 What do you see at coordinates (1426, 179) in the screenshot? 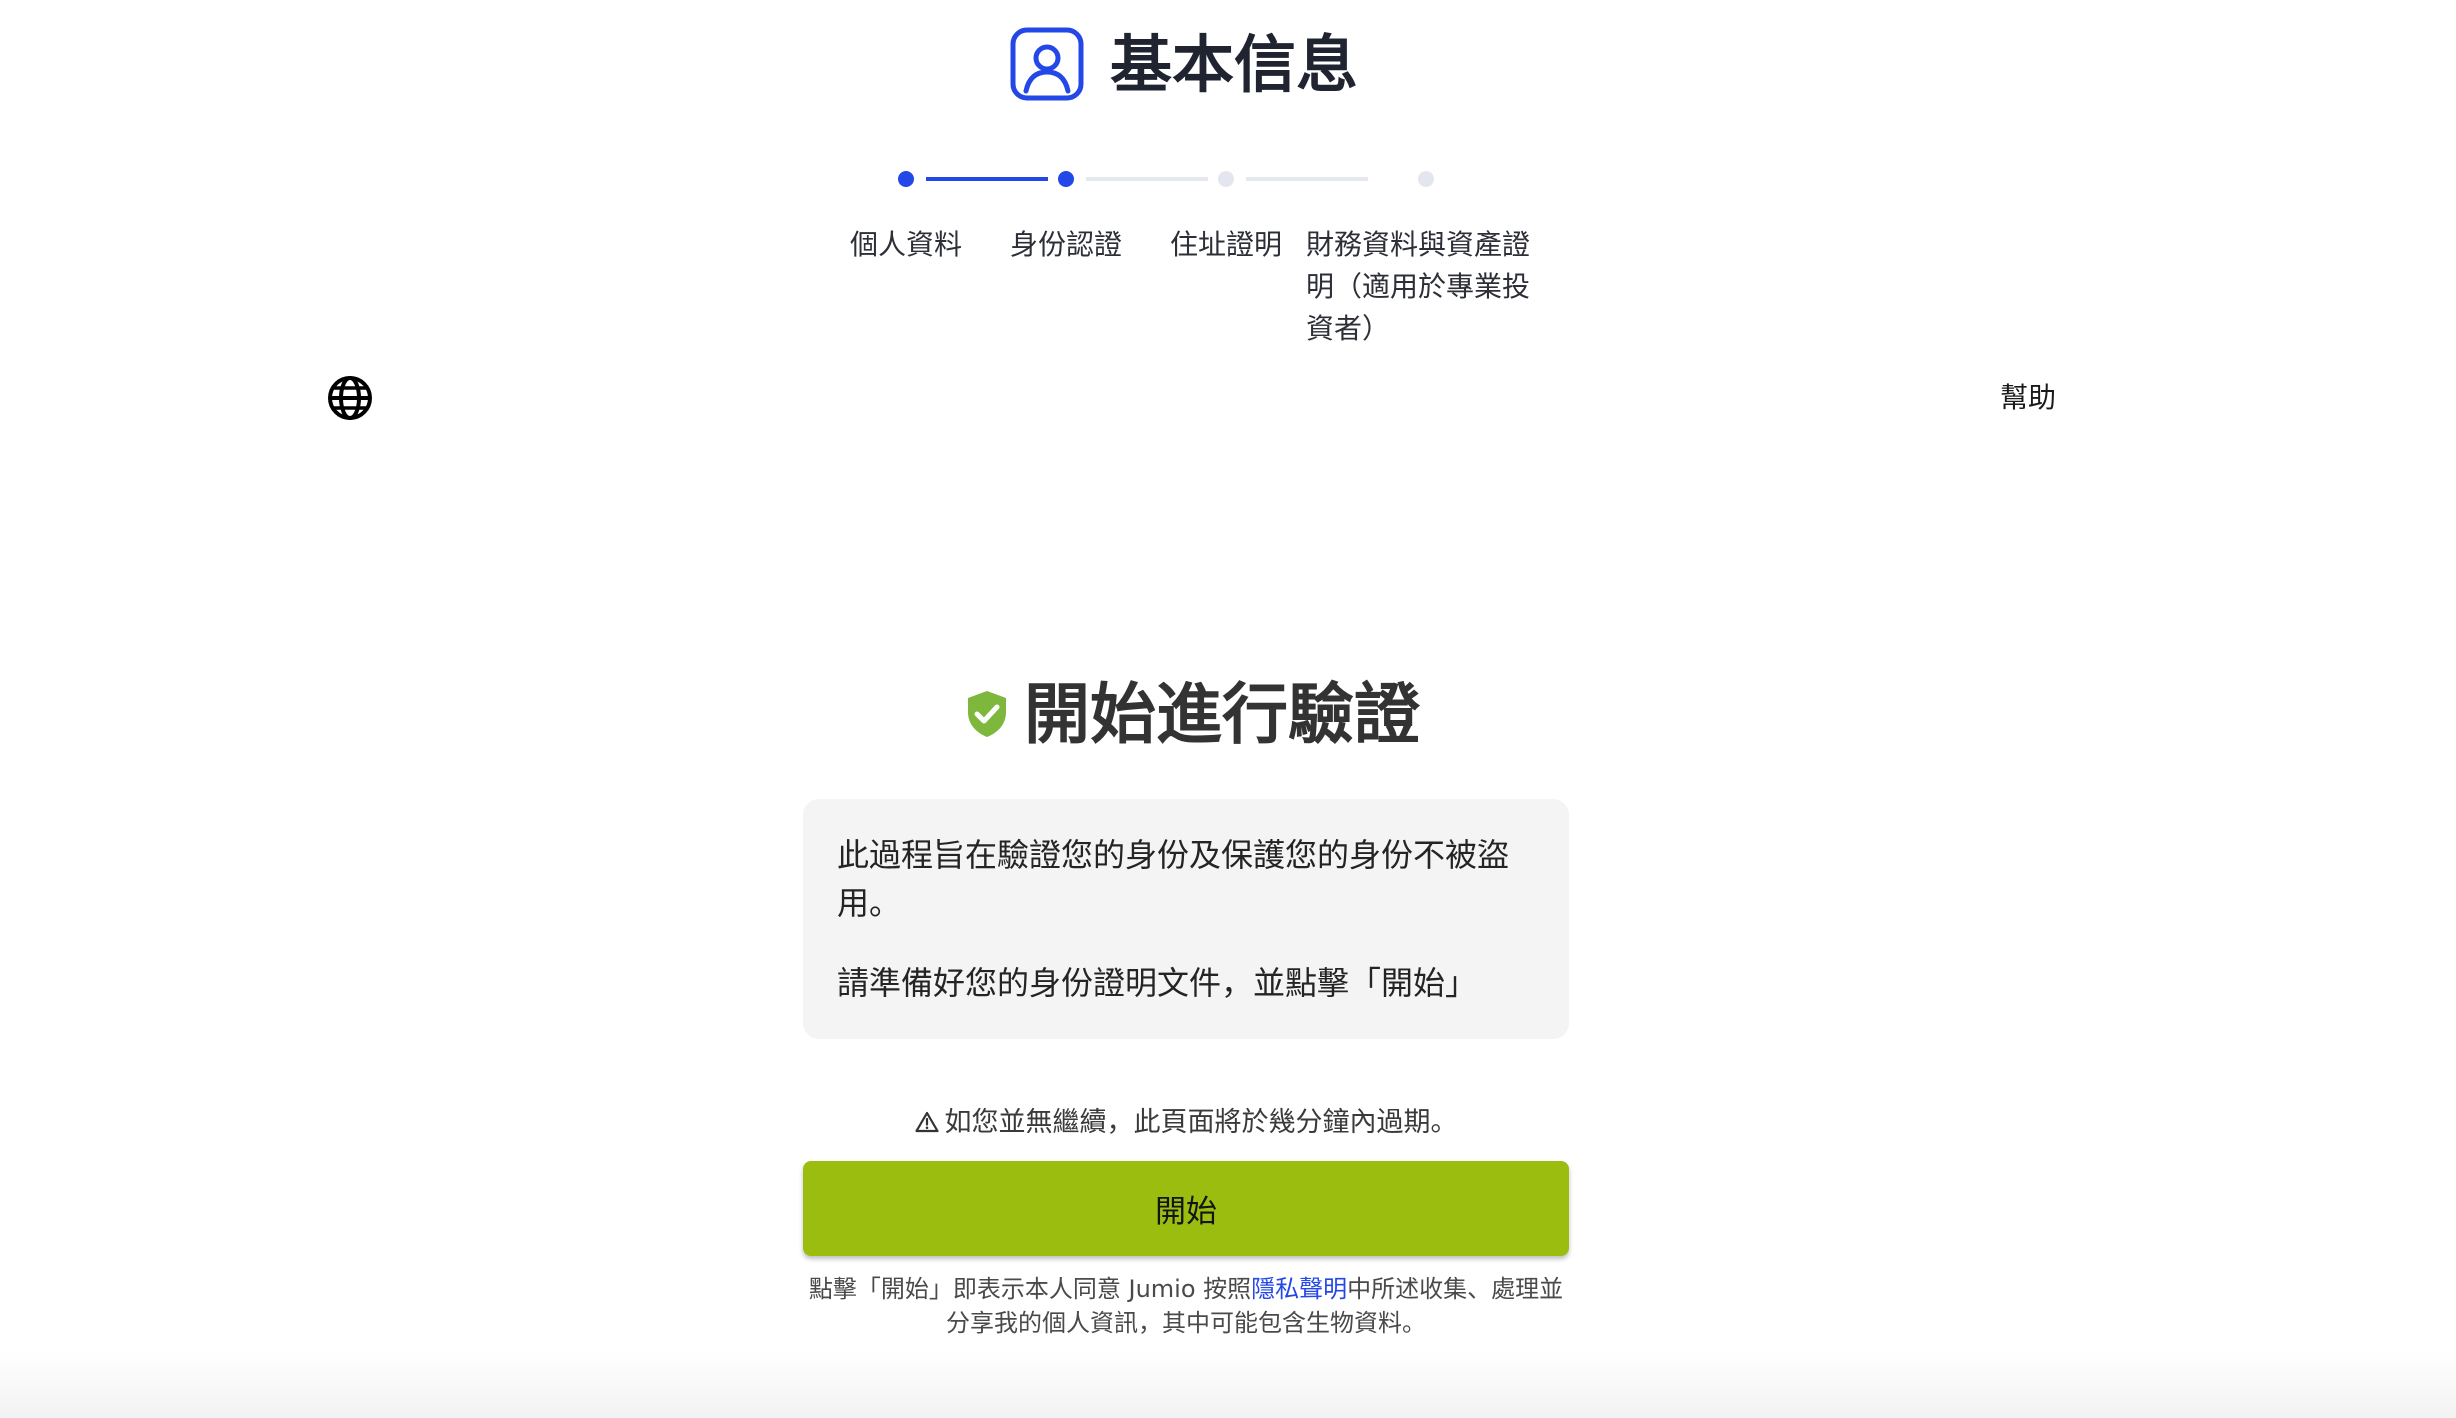
I see `step-dot-financial` at bounding box center [1426, 179].